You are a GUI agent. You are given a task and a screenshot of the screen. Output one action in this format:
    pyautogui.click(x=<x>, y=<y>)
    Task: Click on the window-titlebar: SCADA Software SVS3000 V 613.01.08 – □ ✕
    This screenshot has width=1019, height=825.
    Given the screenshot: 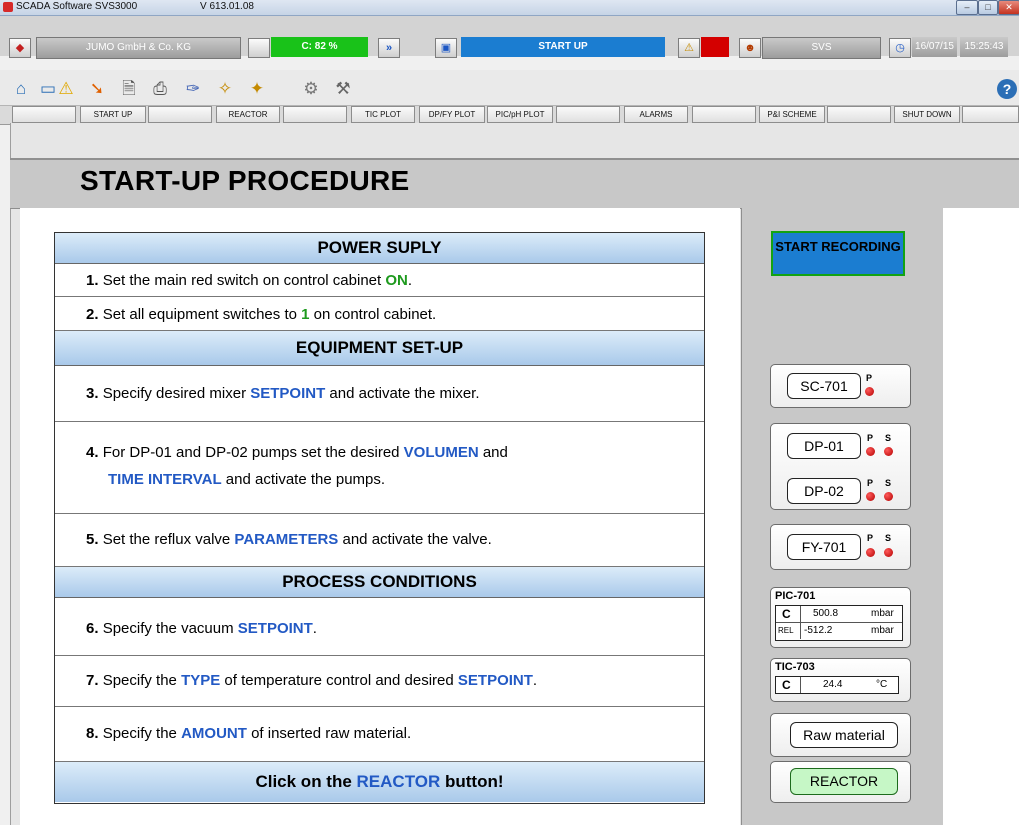 What is the action you would take?
    pyautogui.click(x=509, y=8)
    